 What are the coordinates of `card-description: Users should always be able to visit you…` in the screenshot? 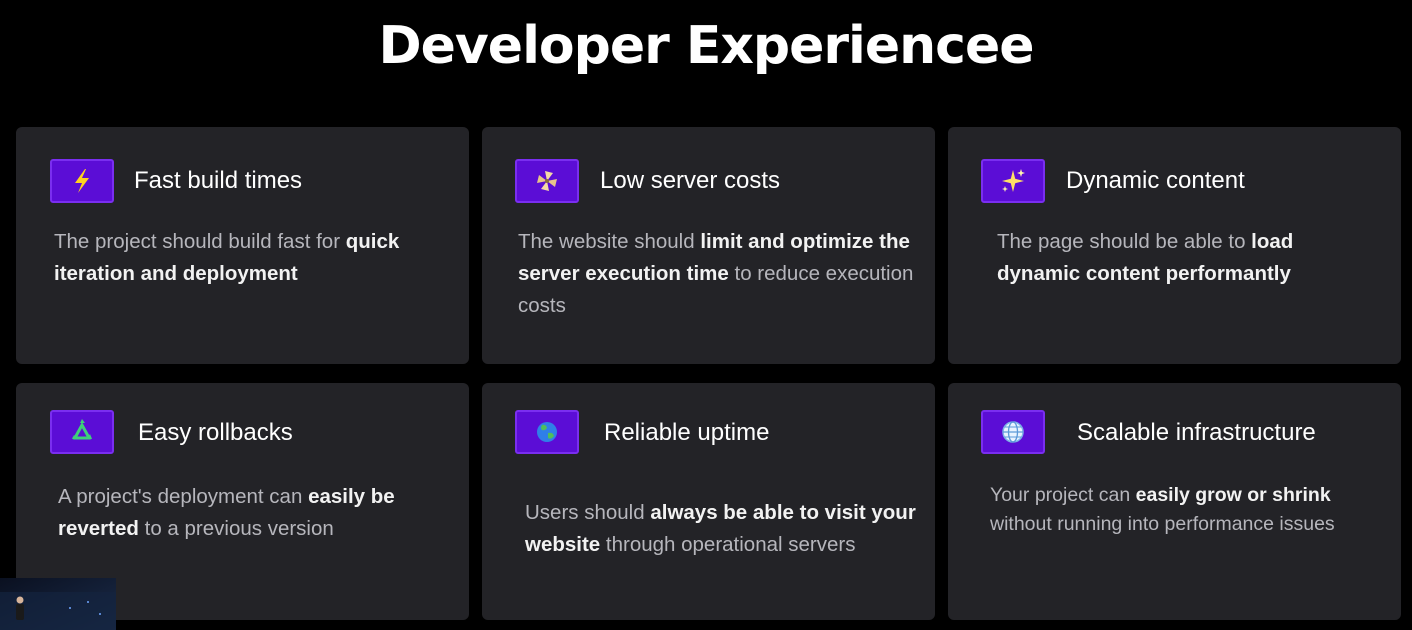 It's located at (720, 528).